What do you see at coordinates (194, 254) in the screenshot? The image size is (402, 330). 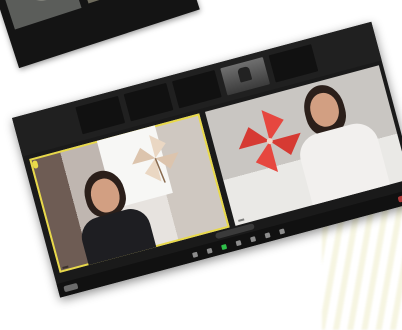 I see `camera-icon` at bounding box center [194, 254].